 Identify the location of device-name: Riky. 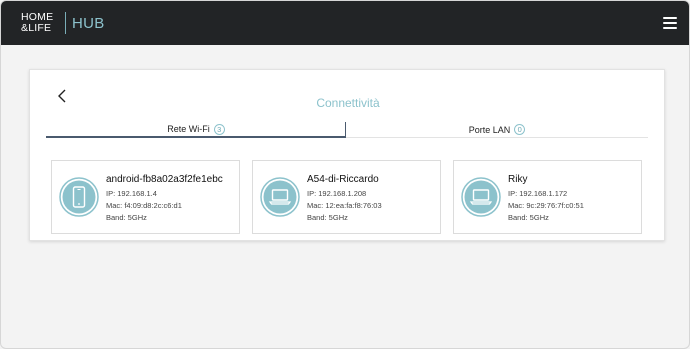
(518, 179).